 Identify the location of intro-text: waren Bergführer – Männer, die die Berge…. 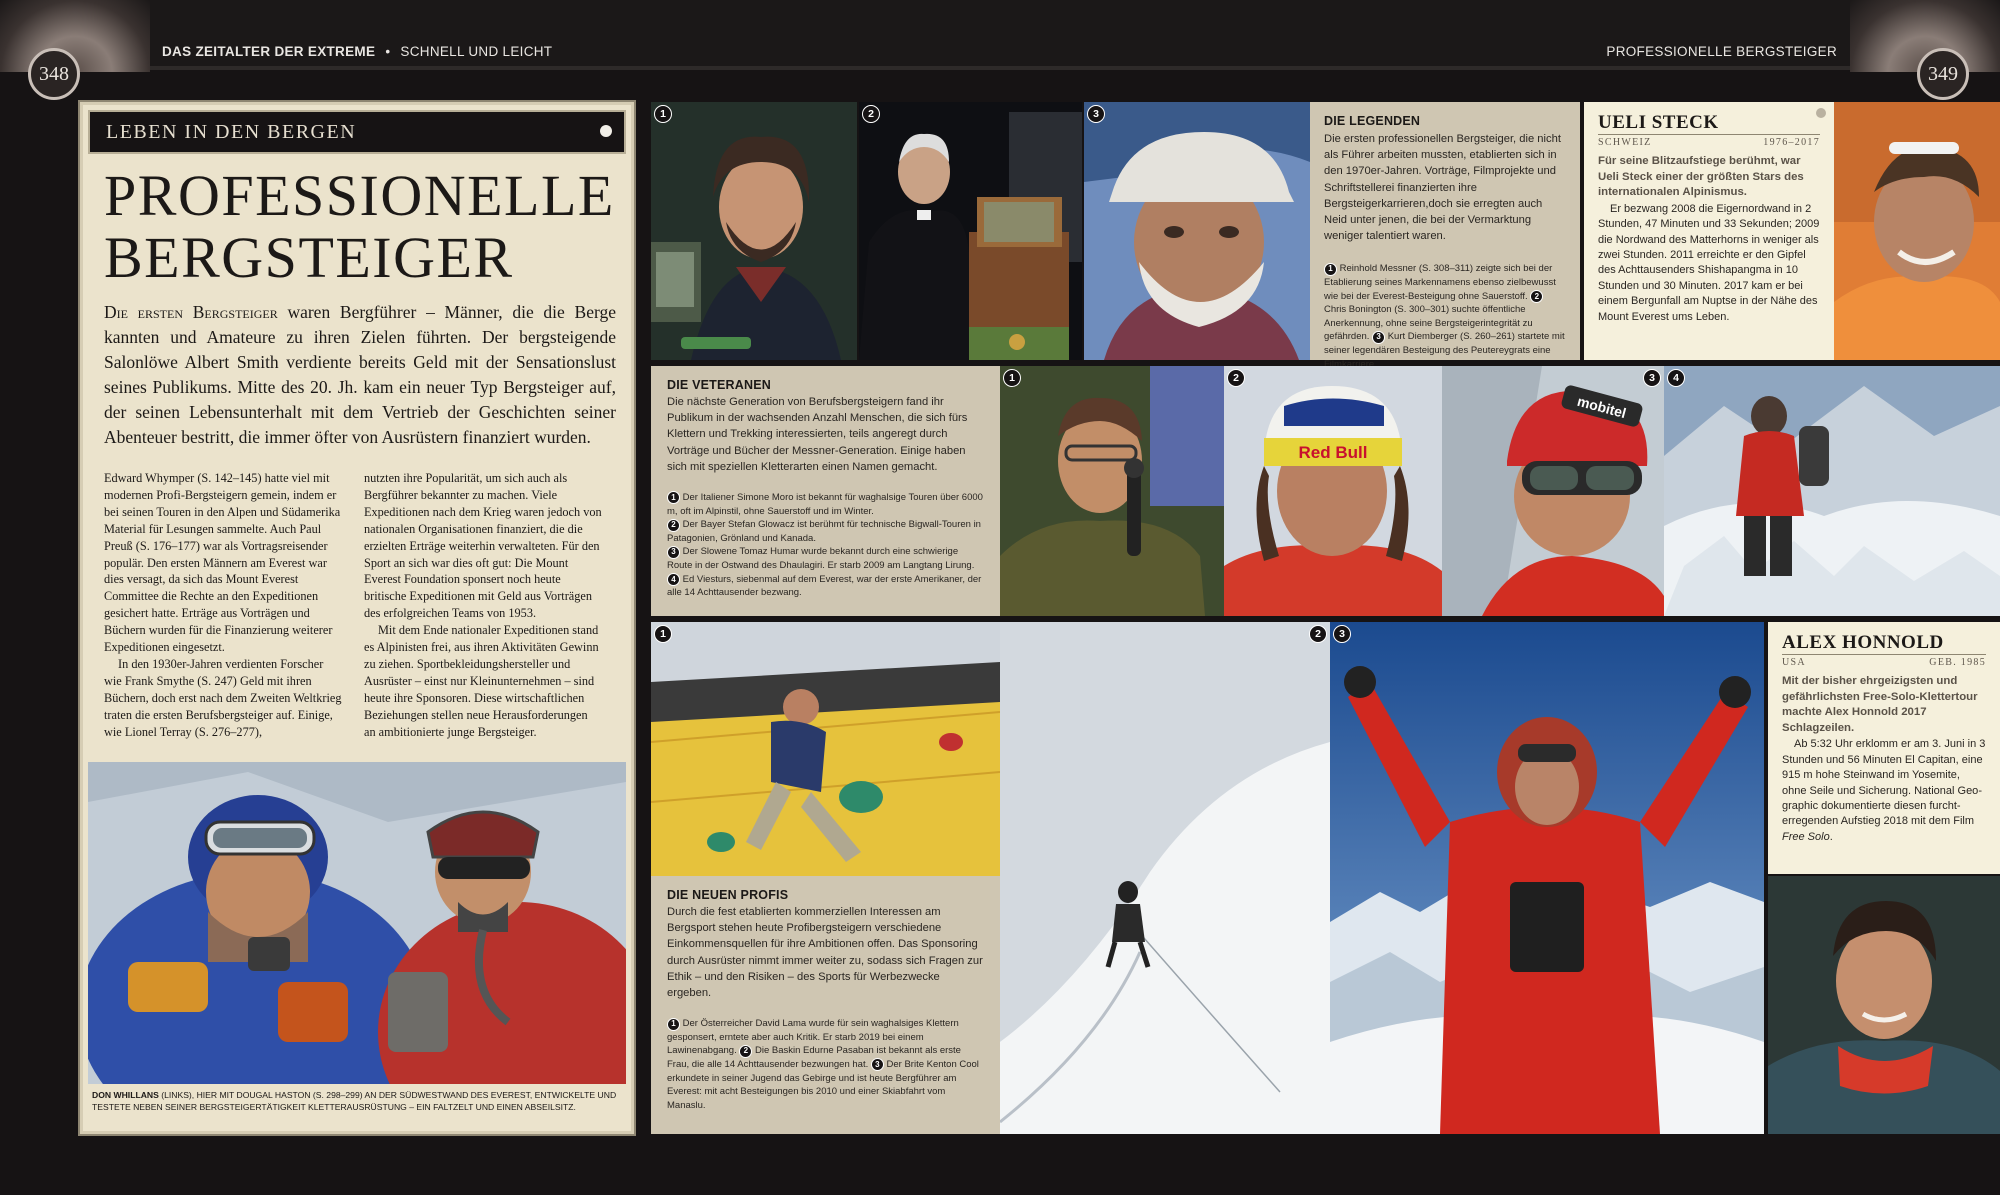
(360, 374).